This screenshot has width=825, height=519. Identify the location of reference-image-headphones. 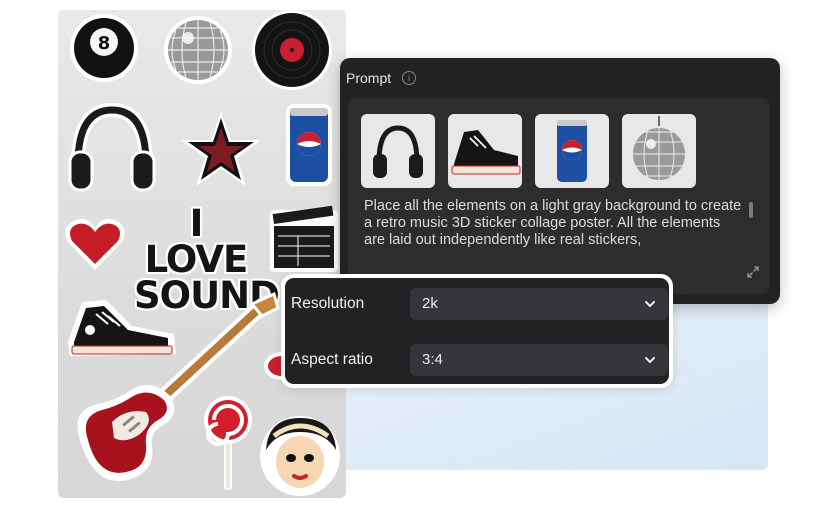
(398, 151).